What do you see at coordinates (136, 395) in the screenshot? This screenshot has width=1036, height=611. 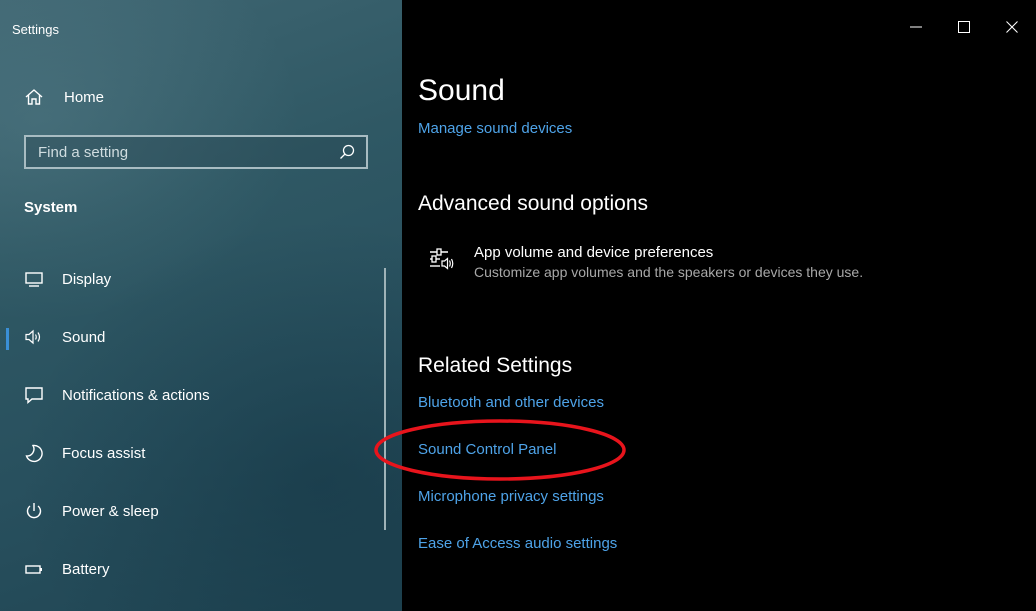 I see `sidebar-item-label: Notifications & actions` at bounding box center [136, 395].